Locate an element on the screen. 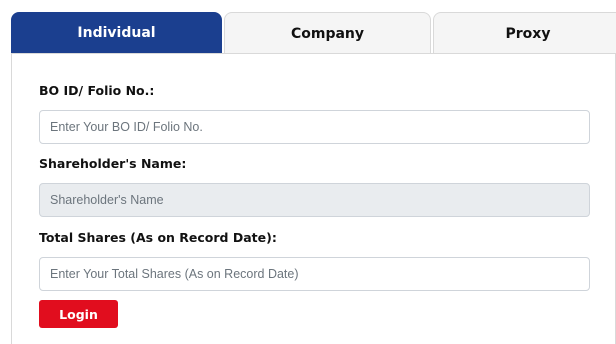 The width and height of the screenshot is (616, 344). shareholder-name-input is located at coordinates (314, 200).